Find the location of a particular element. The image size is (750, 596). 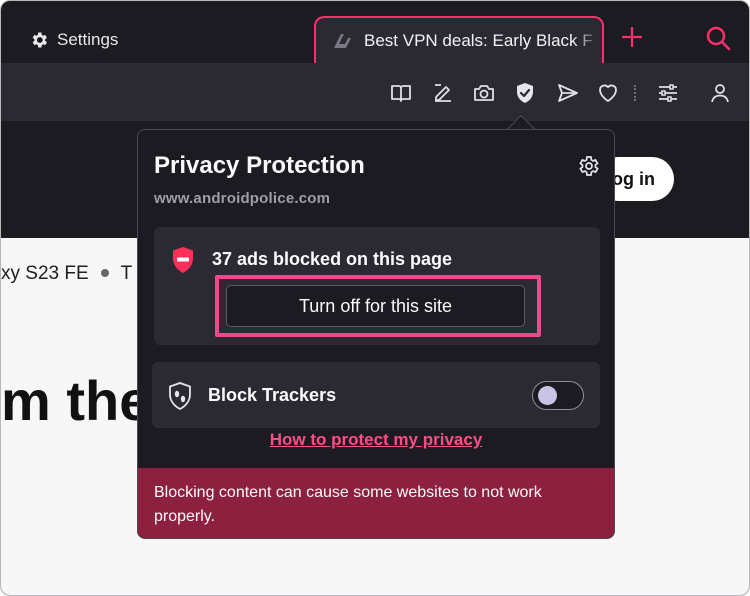

breadcrumb: xy S23 FE T is located at coordinates (66, 274).